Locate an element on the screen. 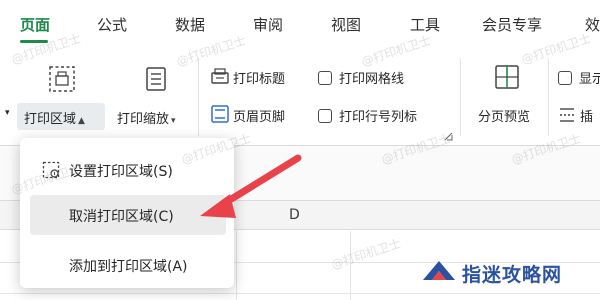  menu-item-add-to-print-area: 添加到打印区域(A) is located at coordinates (127, 265).